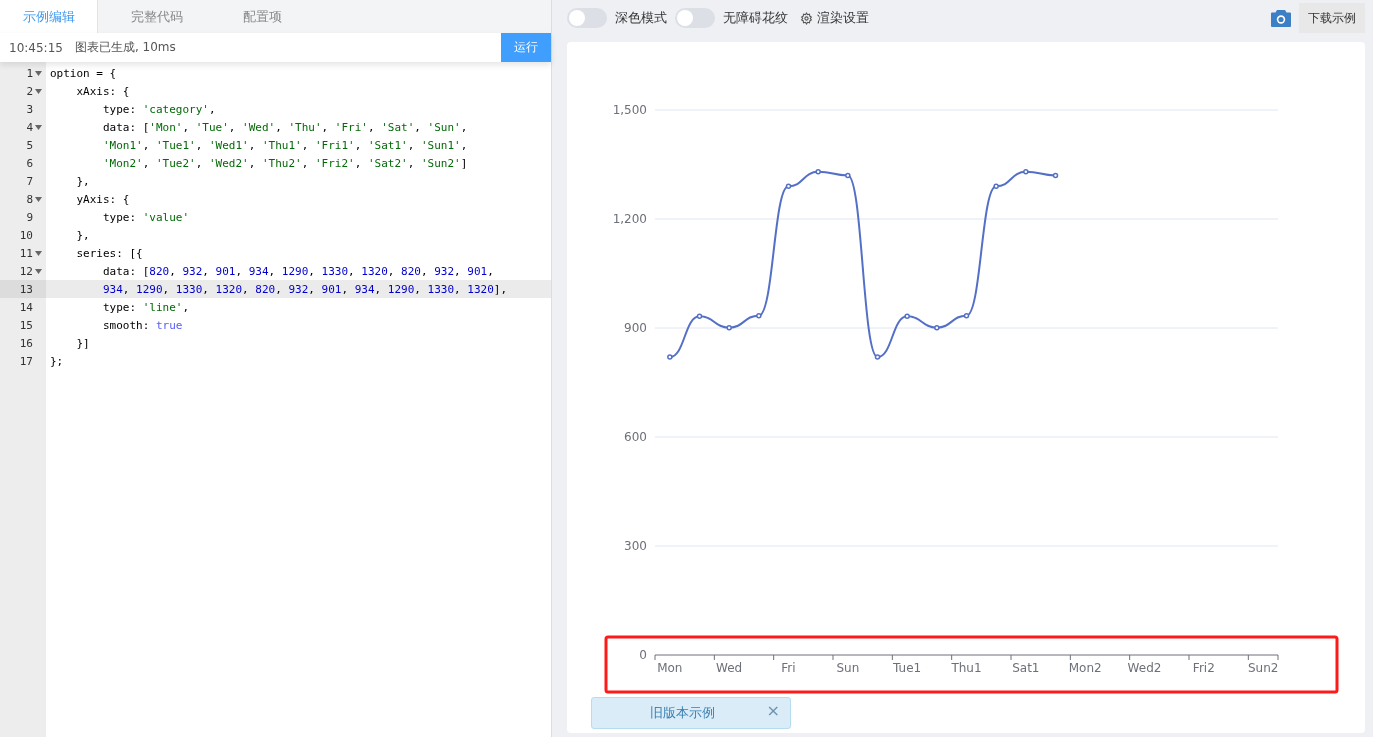 This screenshot has width=1373, height=737. What do you see at coordinates (26, 361) in the screenshot?
I see `line-number: 17` at bounding box center [26, 361].